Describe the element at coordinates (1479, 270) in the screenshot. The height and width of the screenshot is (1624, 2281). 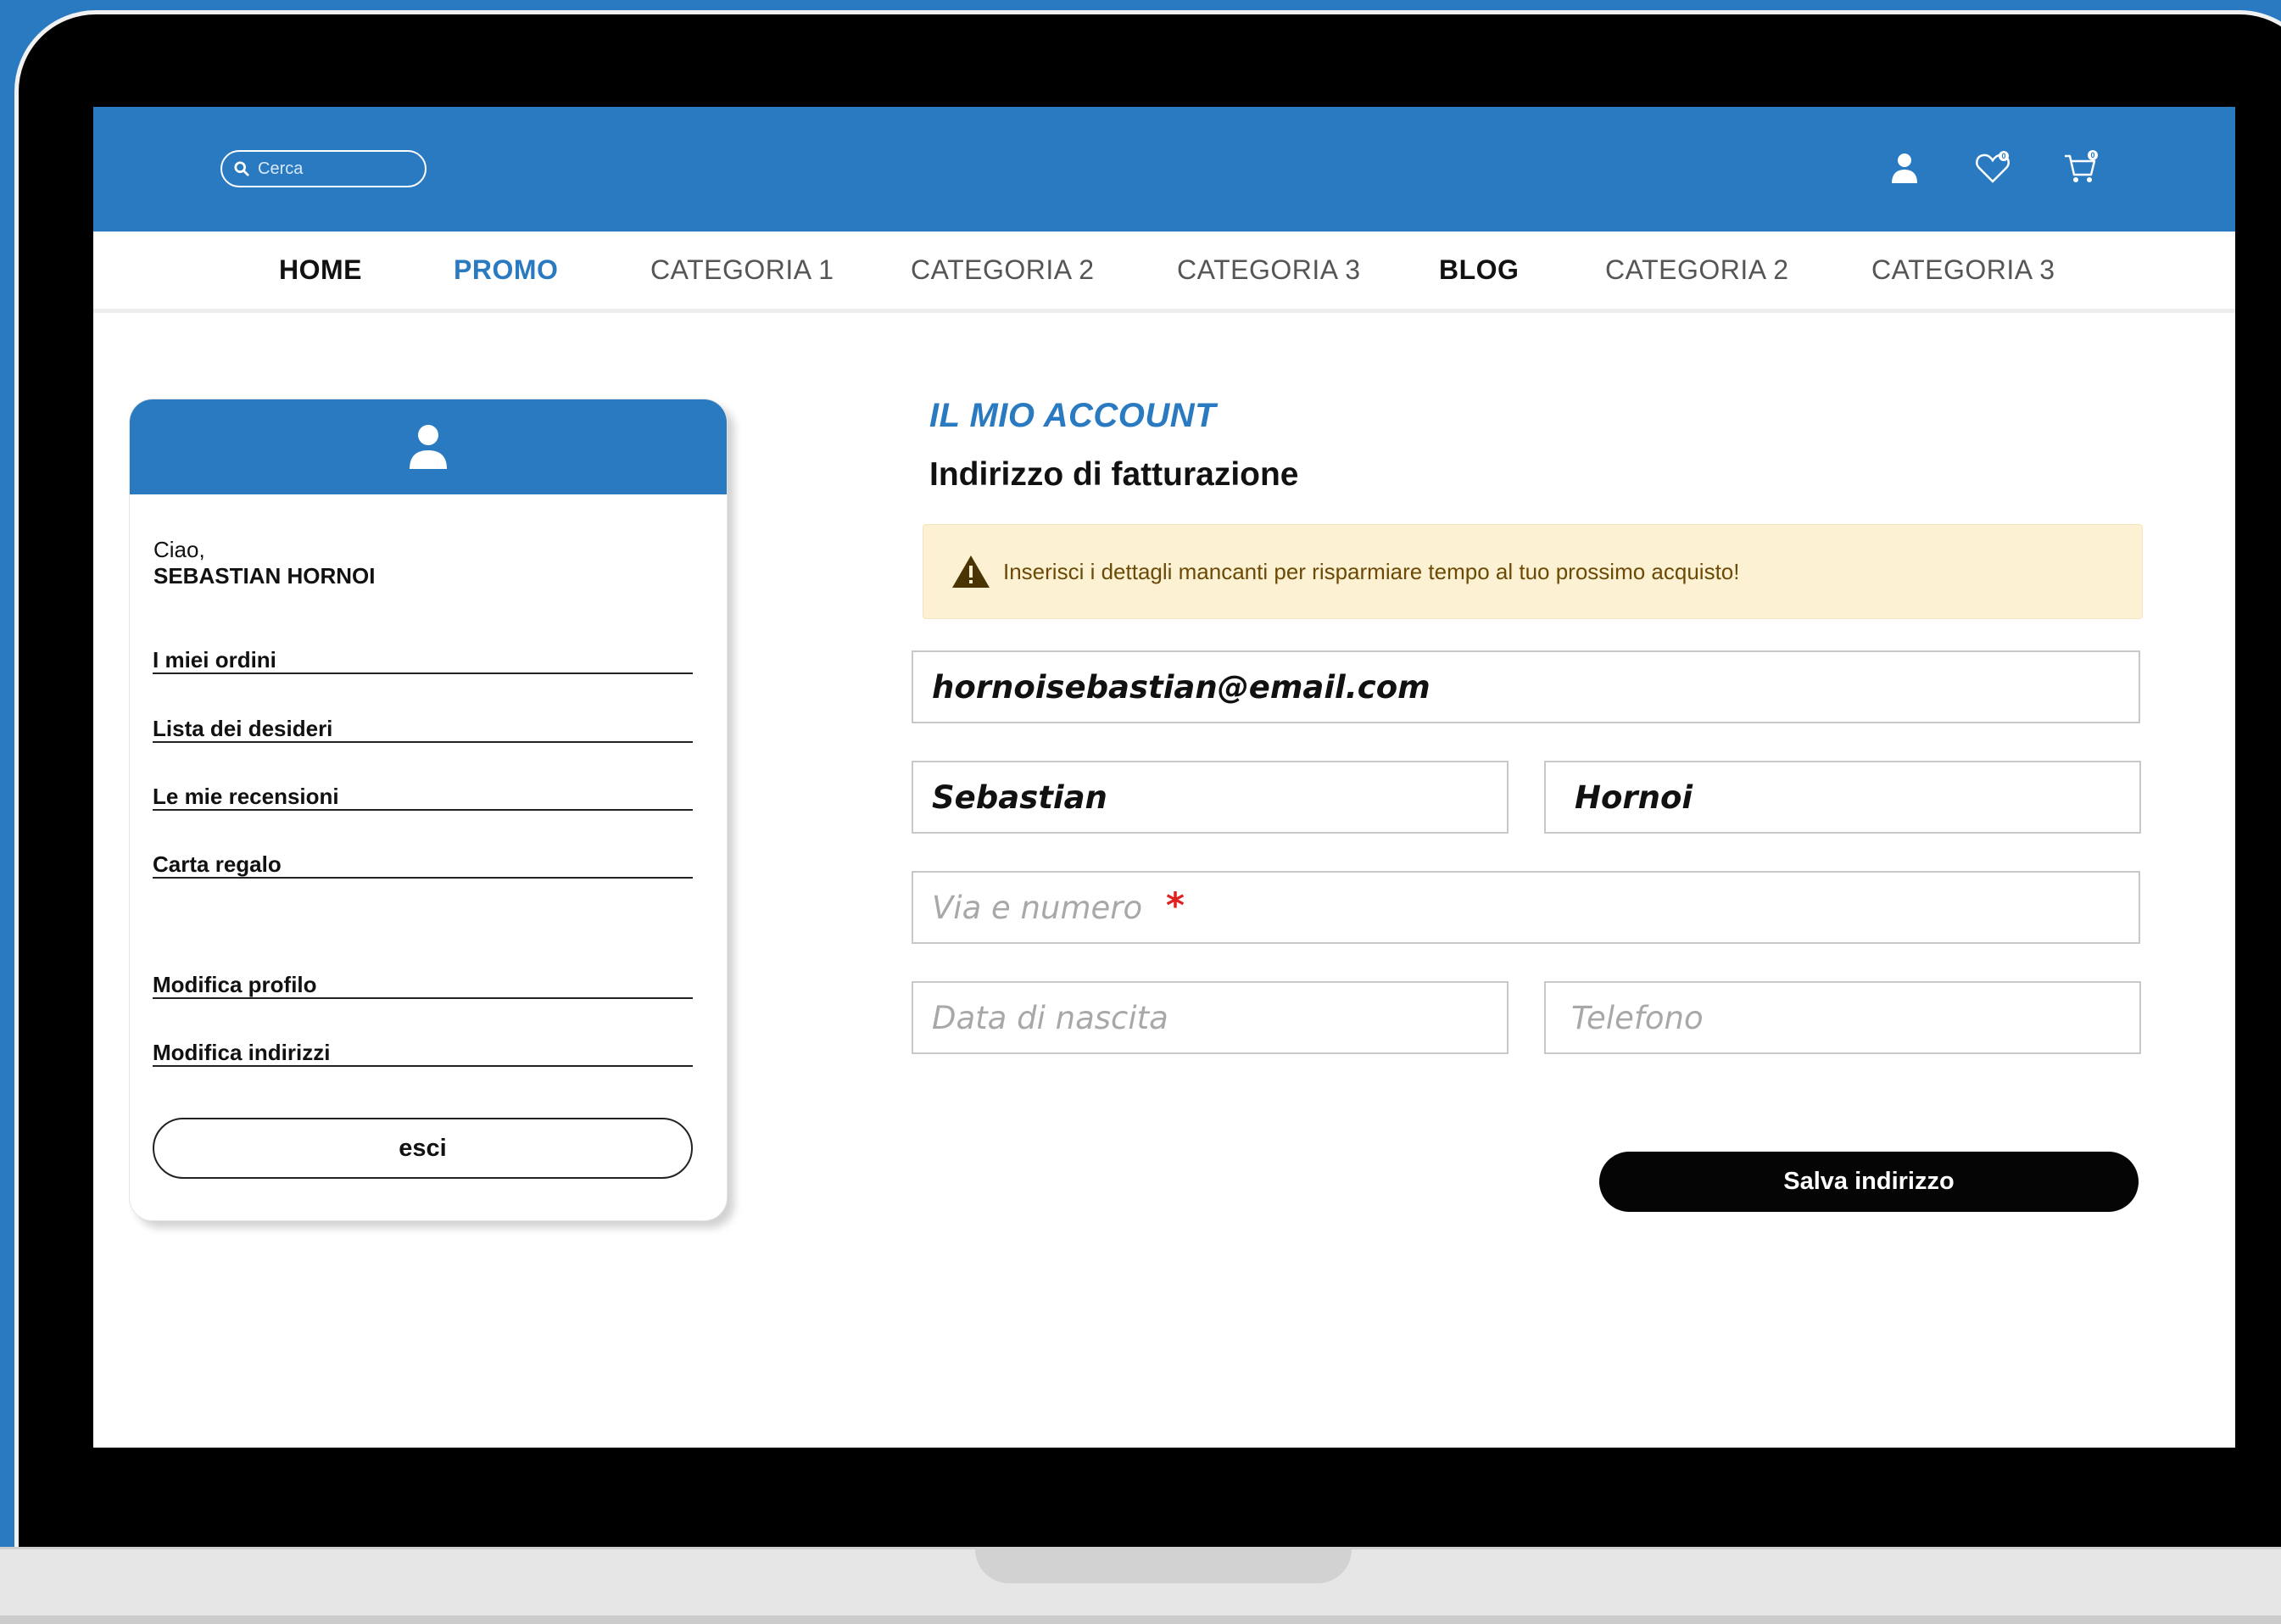
I see `nav-blog: BLOG` at that location.